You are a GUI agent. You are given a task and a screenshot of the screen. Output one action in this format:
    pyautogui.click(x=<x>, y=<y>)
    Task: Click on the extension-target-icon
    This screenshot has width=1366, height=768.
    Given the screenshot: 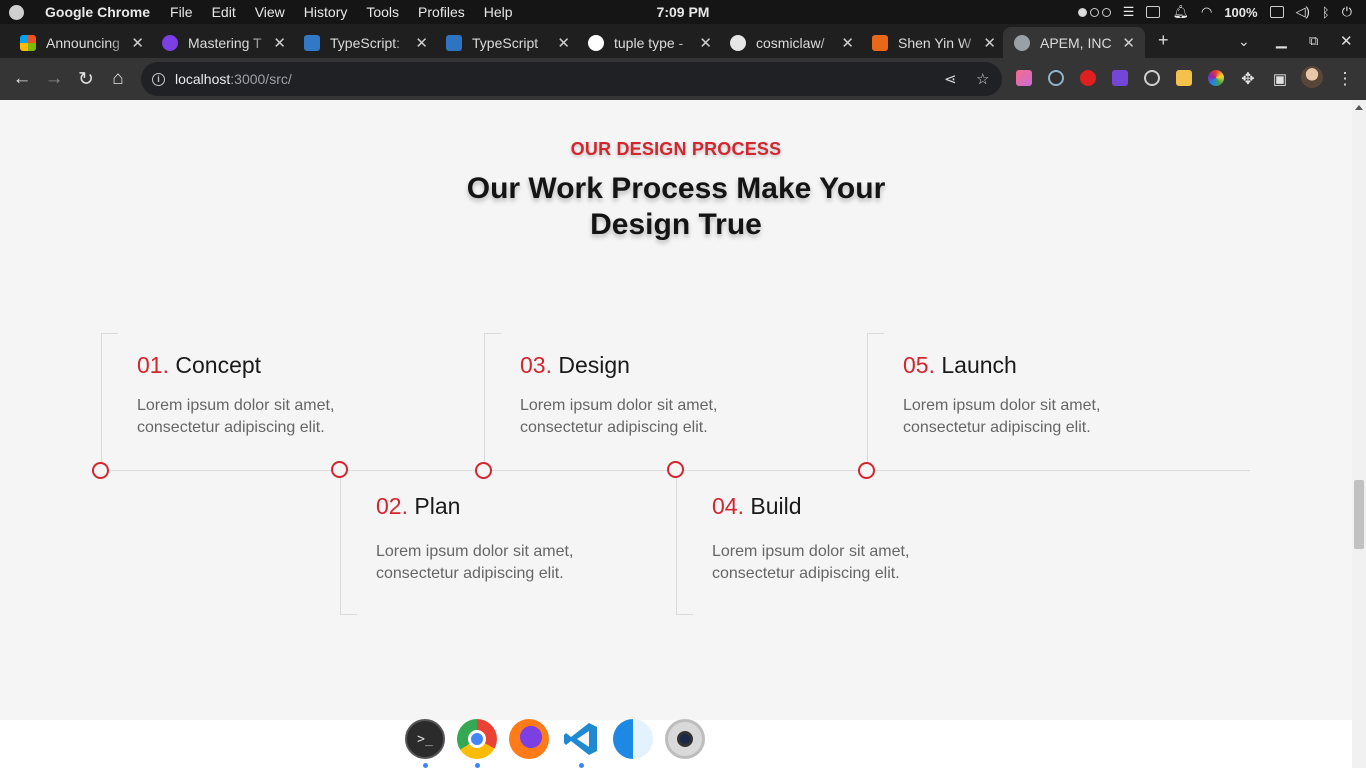 What is the action you would take?
    pyautogui.click(x=1152, y=78)
    